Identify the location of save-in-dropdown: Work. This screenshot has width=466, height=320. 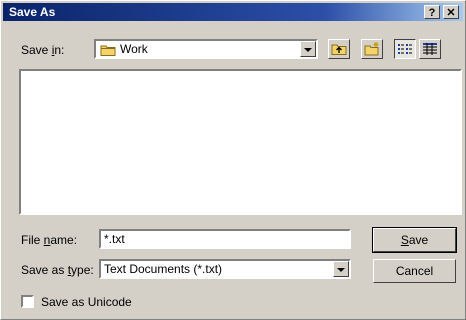
(206, 49).